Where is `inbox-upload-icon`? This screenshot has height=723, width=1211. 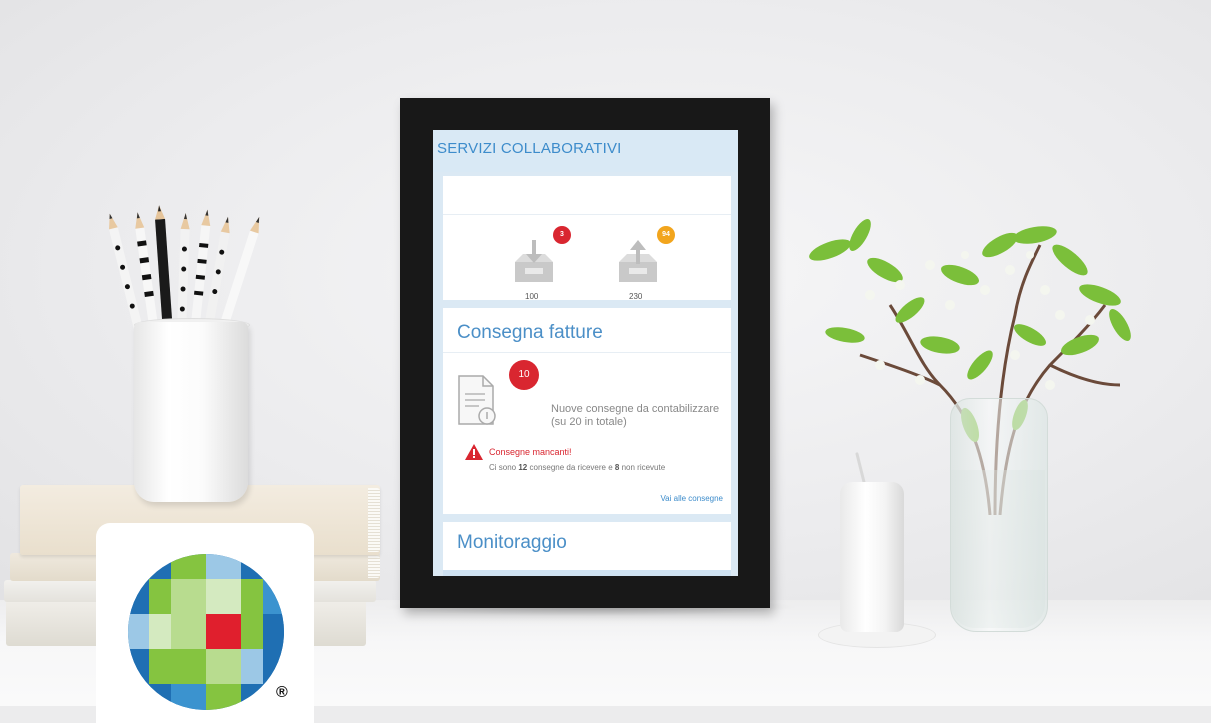
inbox-upload-icon is located at coordinates (638, 261).